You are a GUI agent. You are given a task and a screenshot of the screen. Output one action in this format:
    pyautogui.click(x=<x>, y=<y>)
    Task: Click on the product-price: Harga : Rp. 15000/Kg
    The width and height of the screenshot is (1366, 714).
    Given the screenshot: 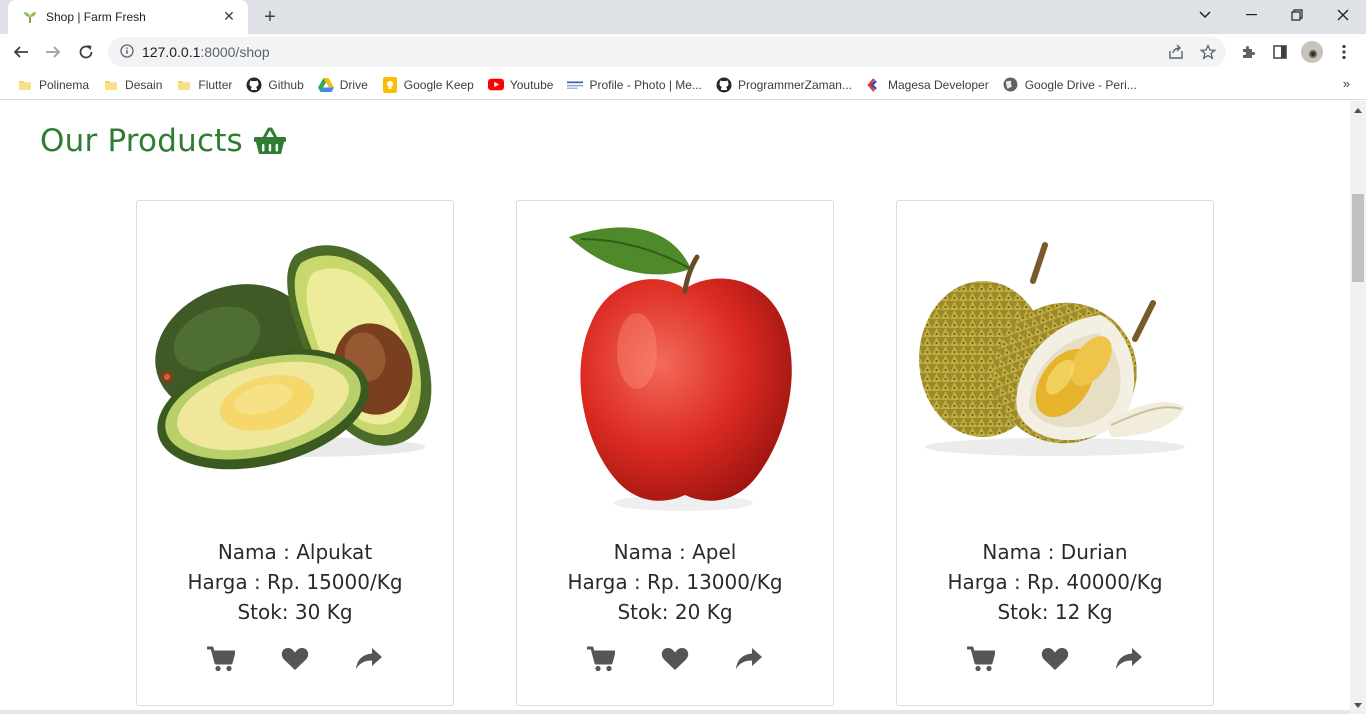 What is the action you would take?
    pyautogui.click(x=295, y=582)
    